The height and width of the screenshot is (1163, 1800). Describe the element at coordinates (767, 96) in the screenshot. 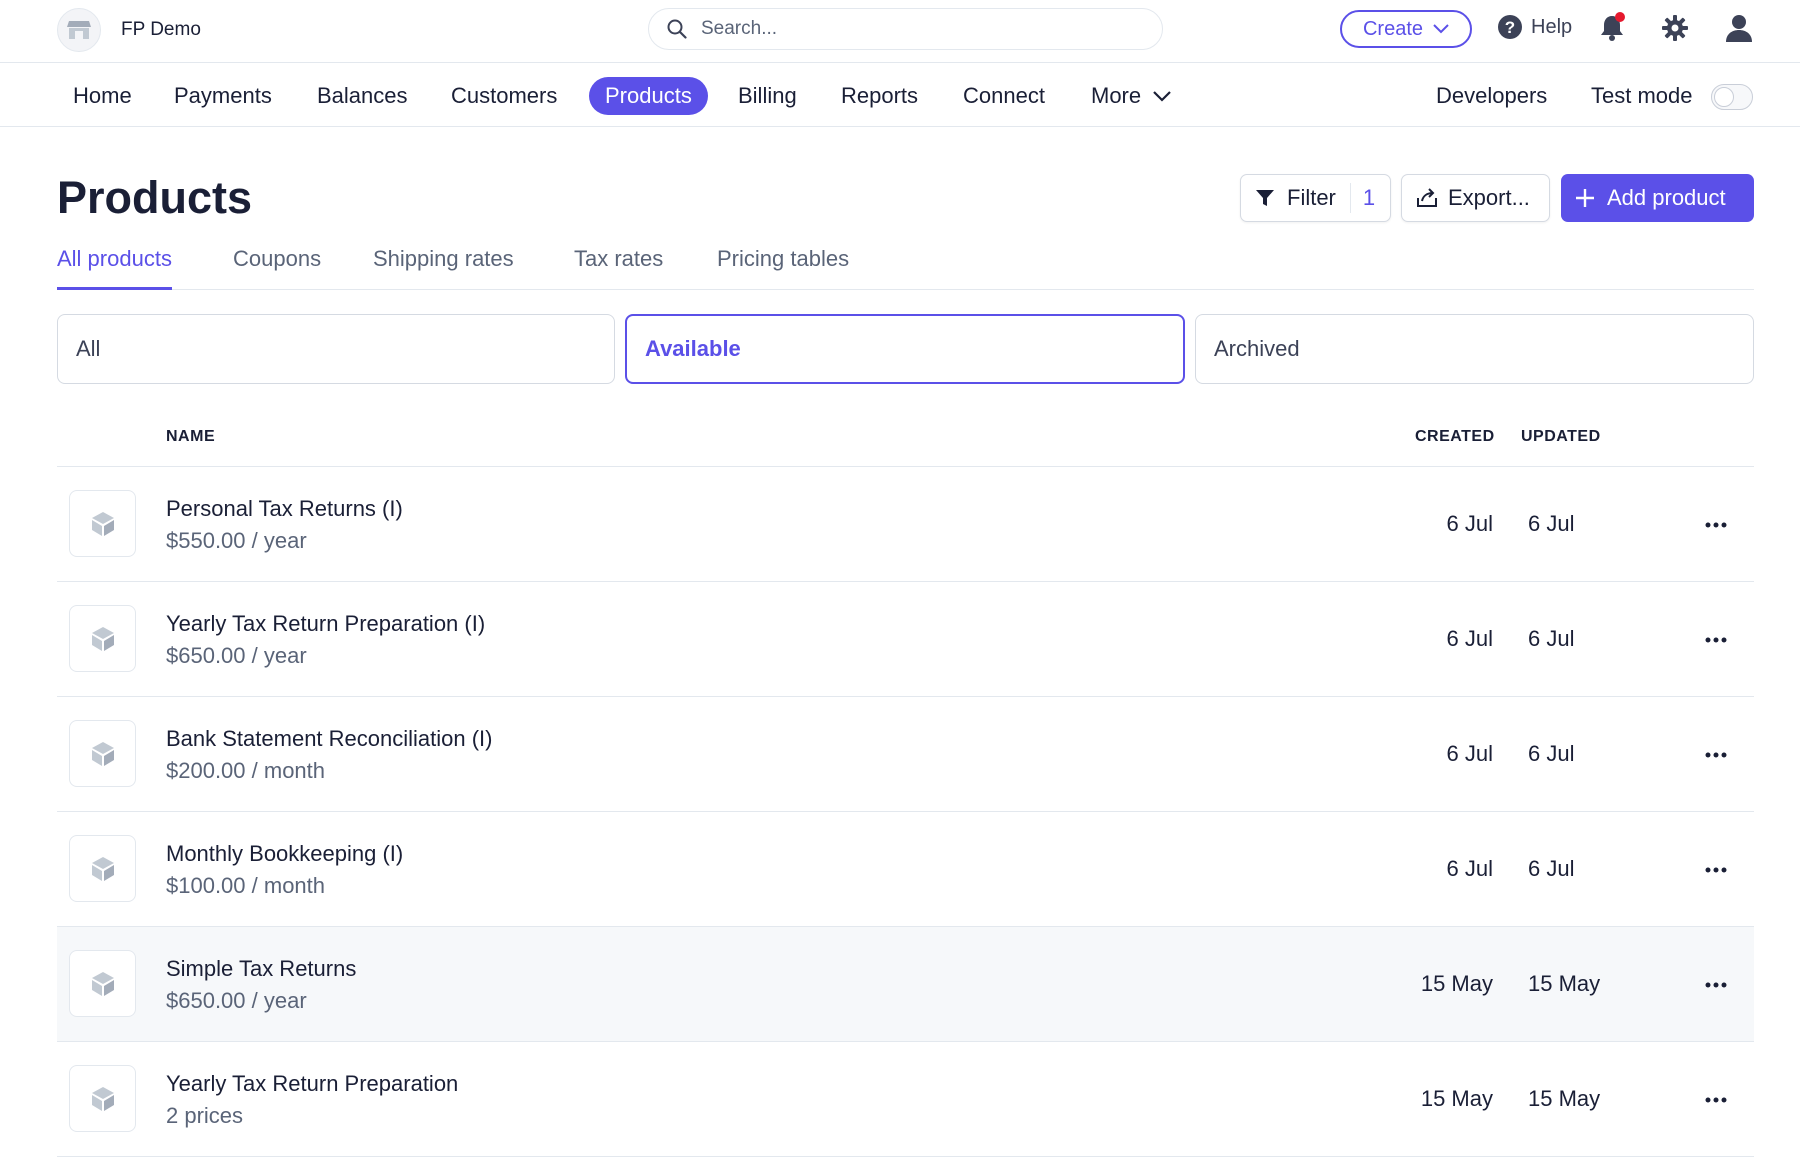

I see `nav-billing: Billing` at that location.